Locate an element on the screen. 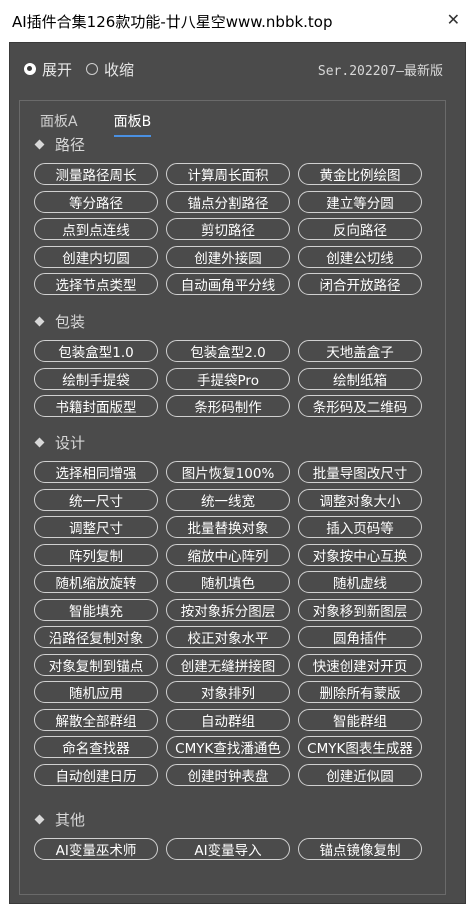  expand-label: 展开 is located at coordinates (57, 69).